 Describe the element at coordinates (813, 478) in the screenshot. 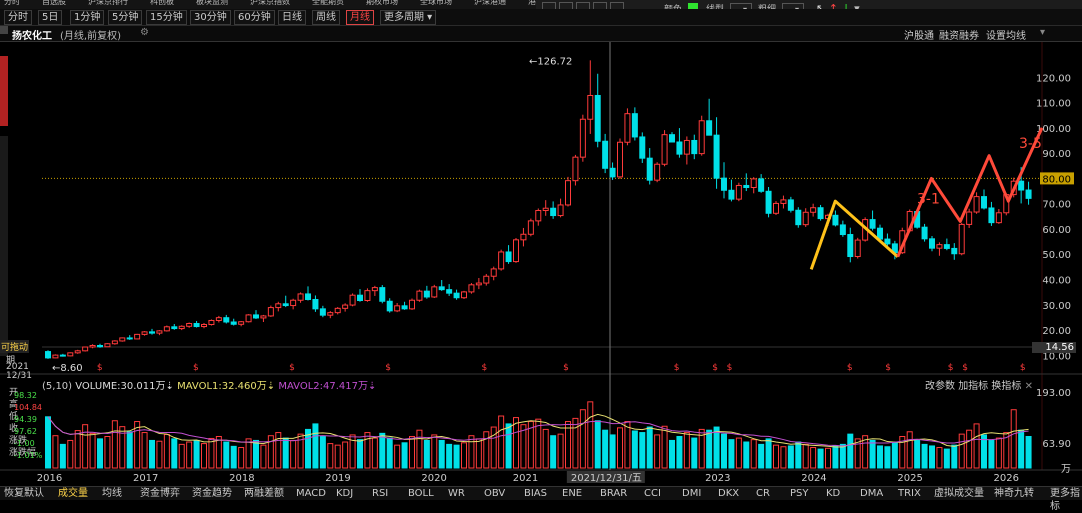

I see `x-axis-year: 2024` at that location.